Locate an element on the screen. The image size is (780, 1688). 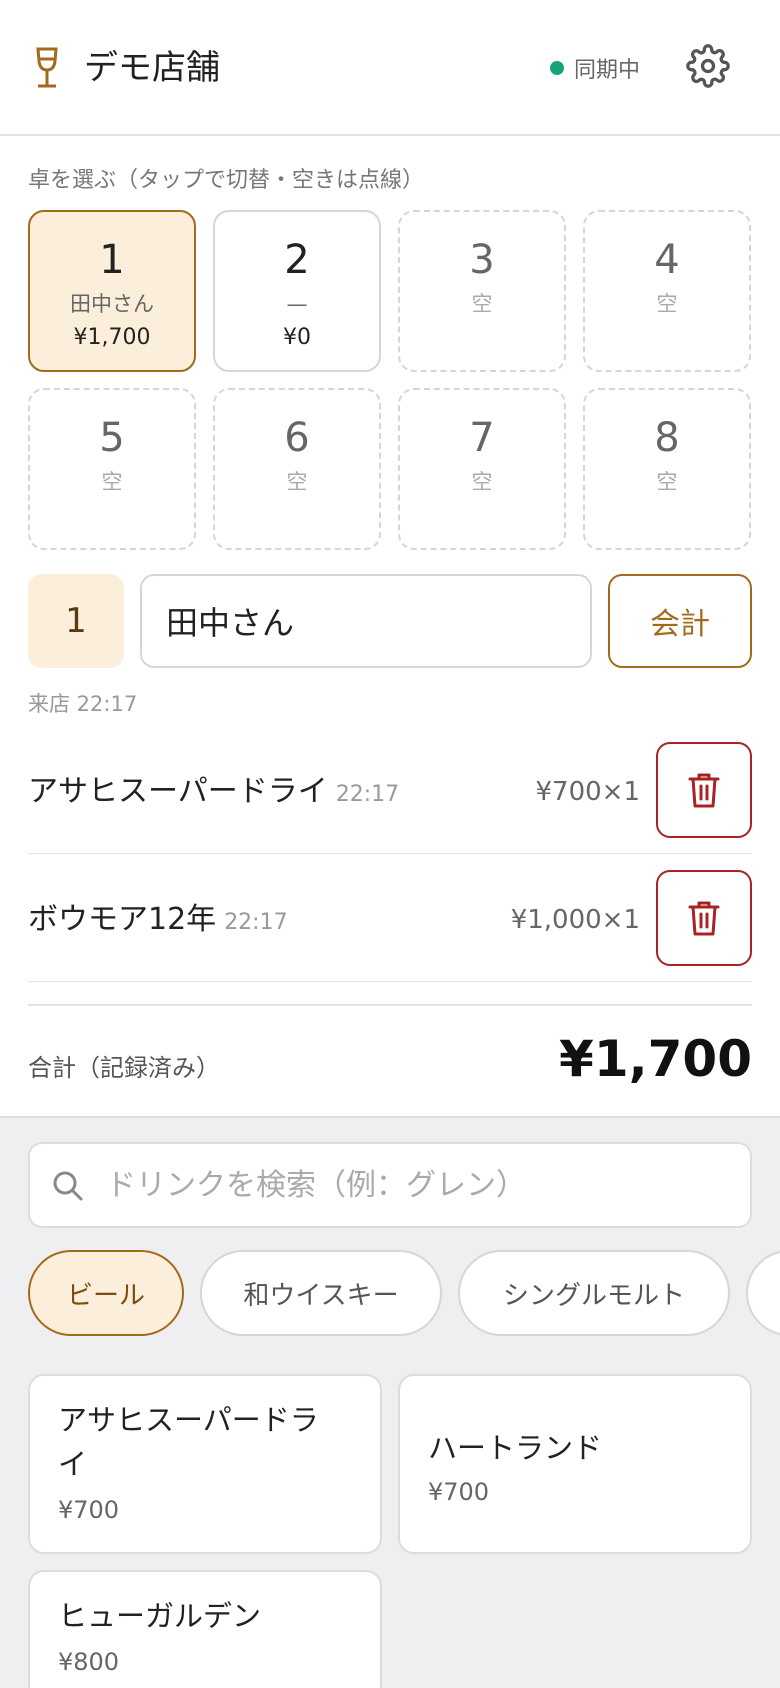
drink-name: ハートランド is located at coordinates (515, 1448).